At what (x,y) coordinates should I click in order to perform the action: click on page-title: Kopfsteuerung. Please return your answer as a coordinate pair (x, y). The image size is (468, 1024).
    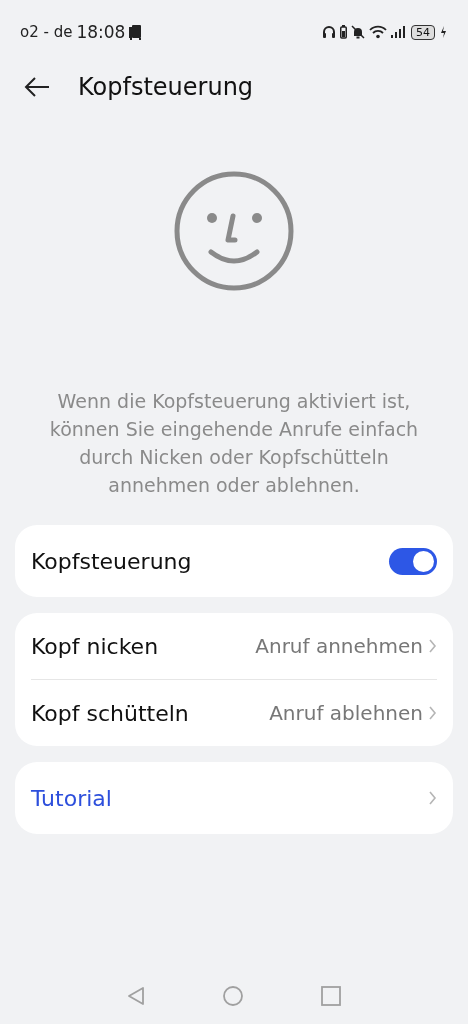
    Looking at the image, I should click on (166, 87).